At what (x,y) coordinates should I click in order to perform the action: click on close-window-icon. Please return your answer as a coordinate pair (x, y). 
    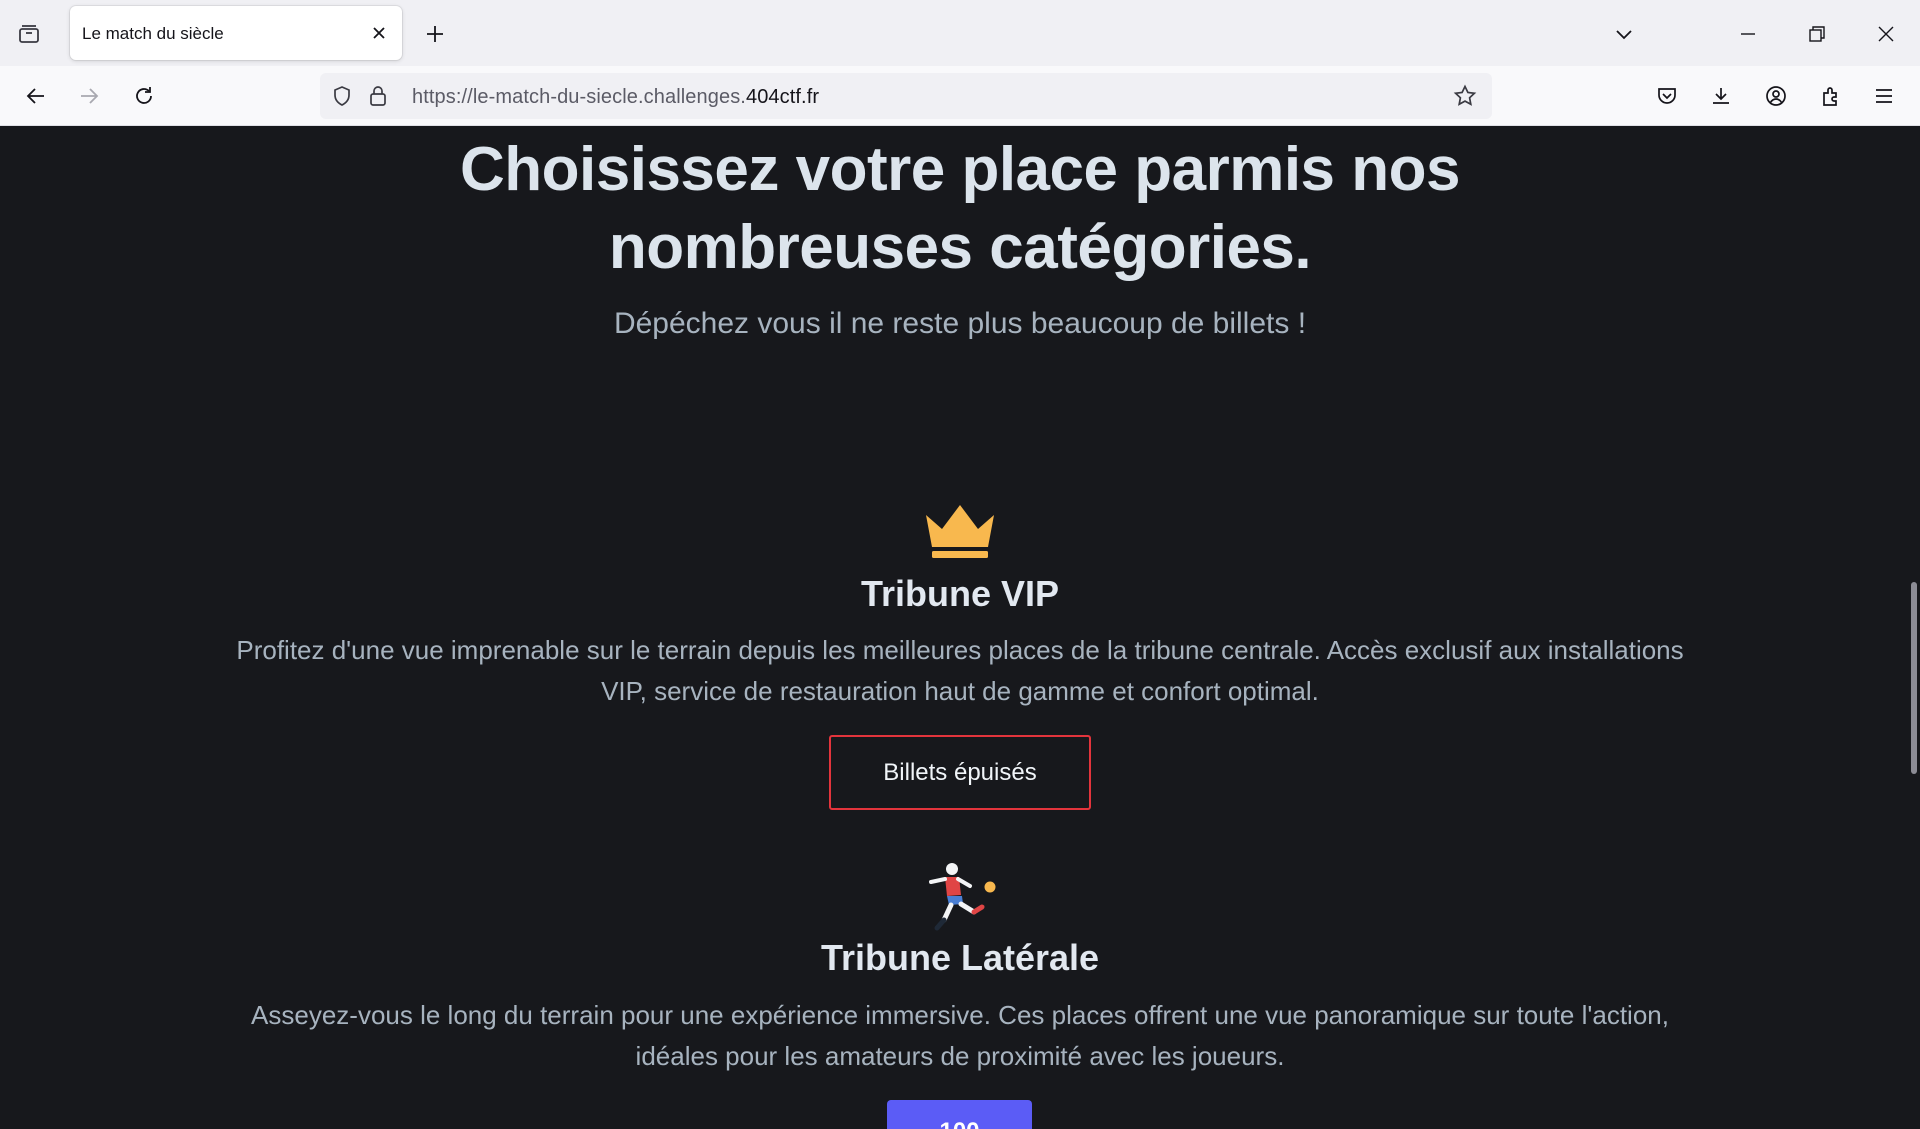
    Looking at the image, I should click on (1886, 34).